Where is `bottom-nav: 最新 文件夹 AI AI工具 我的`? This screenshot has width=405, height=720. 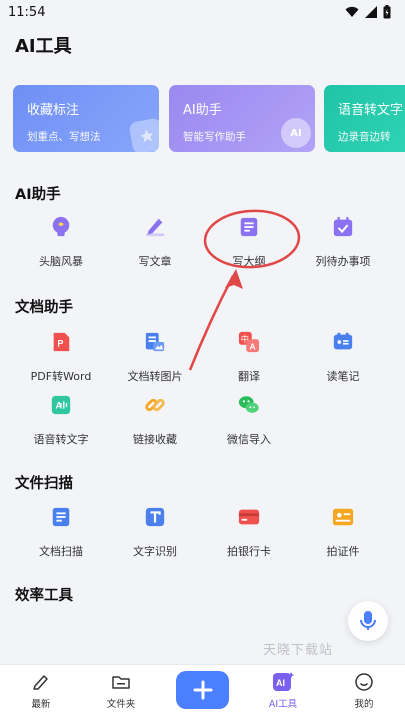
bottom-nav: 最新 文件夹 AI AI工具 我的 is located at coordinates (202, 692).